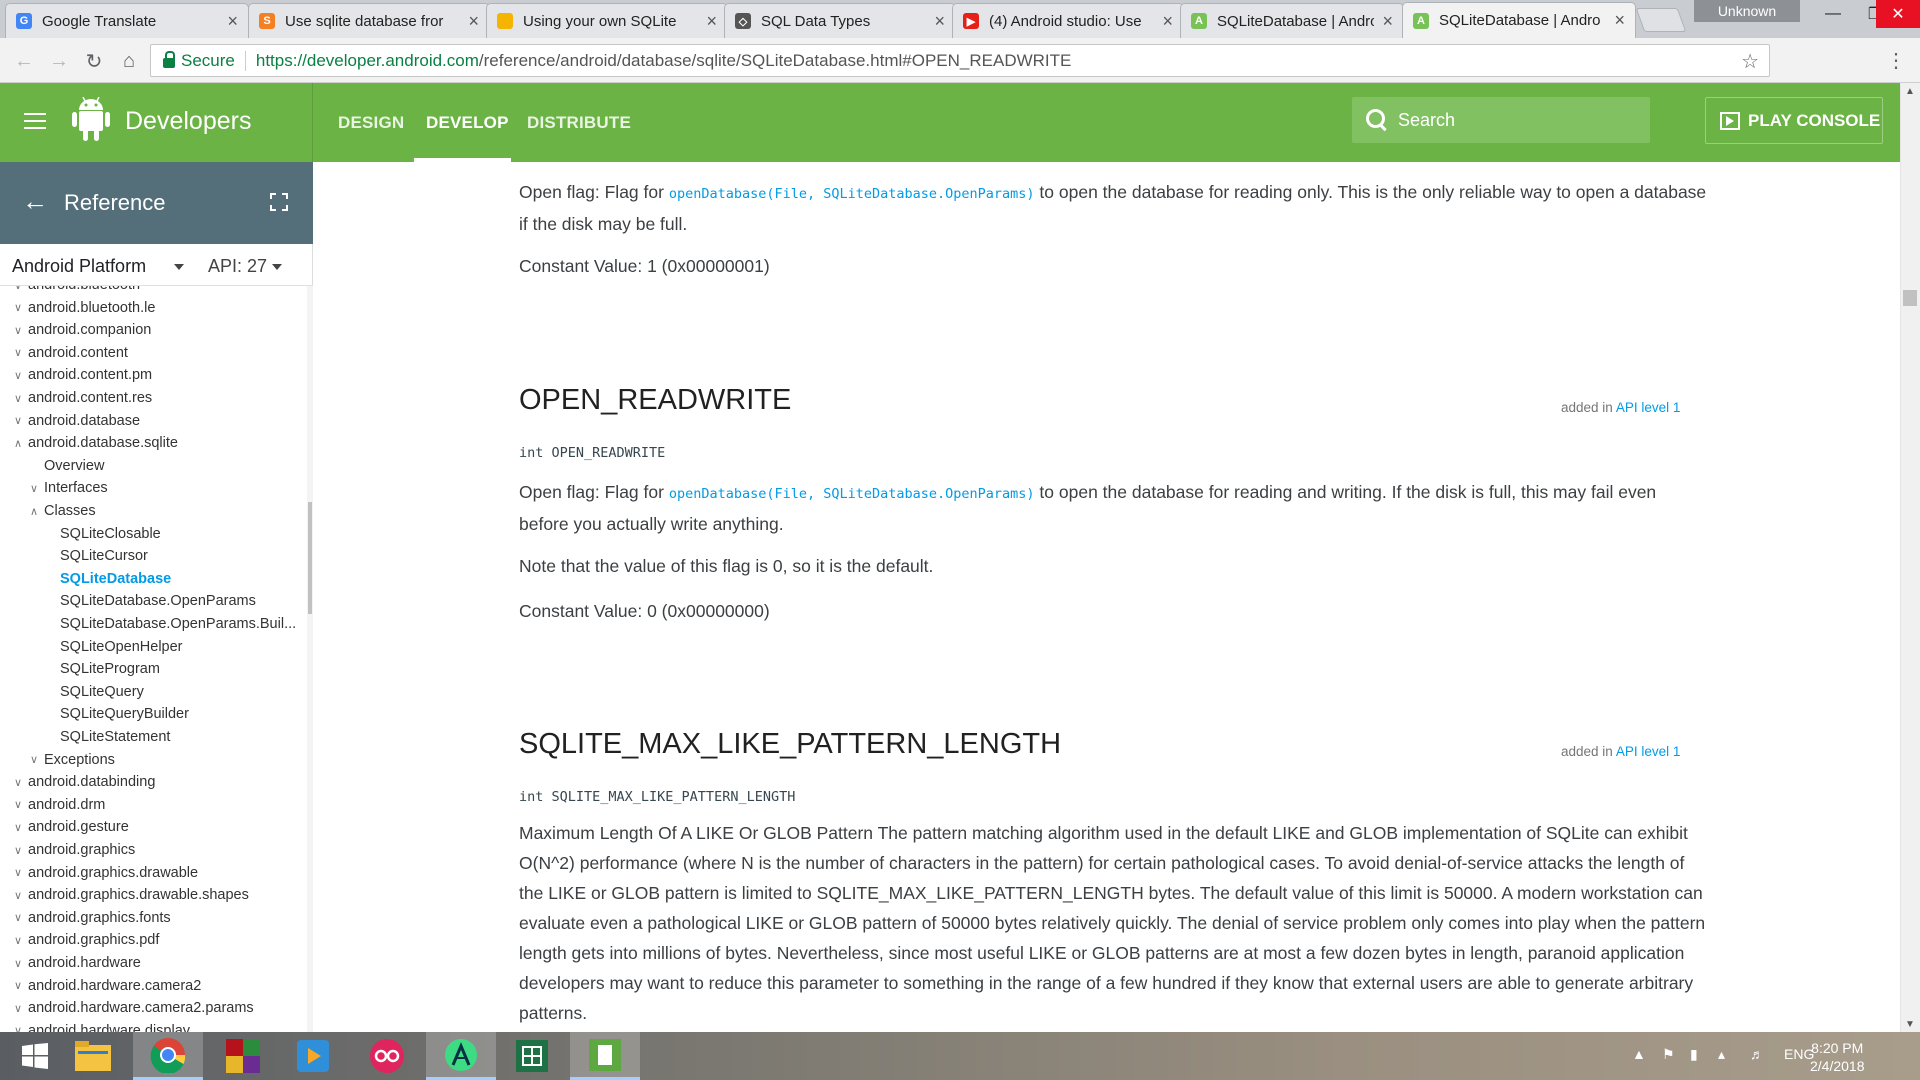 This screenshot has width=1920, height=1080. I want to click on sidebar-item: ∨ android.content.pm, so click(82, 375).